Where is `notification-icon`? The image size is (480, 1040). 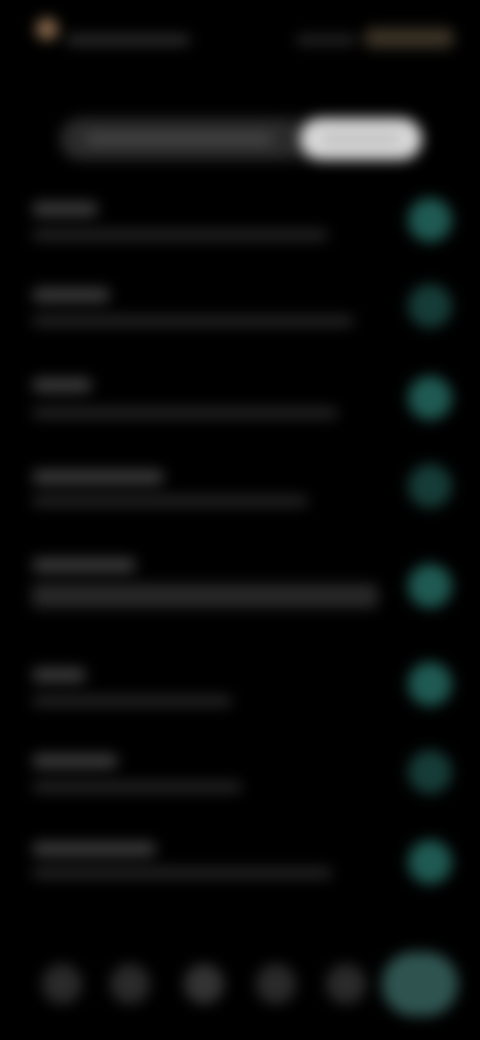 notification-icon is located at coordinates (47, 29).